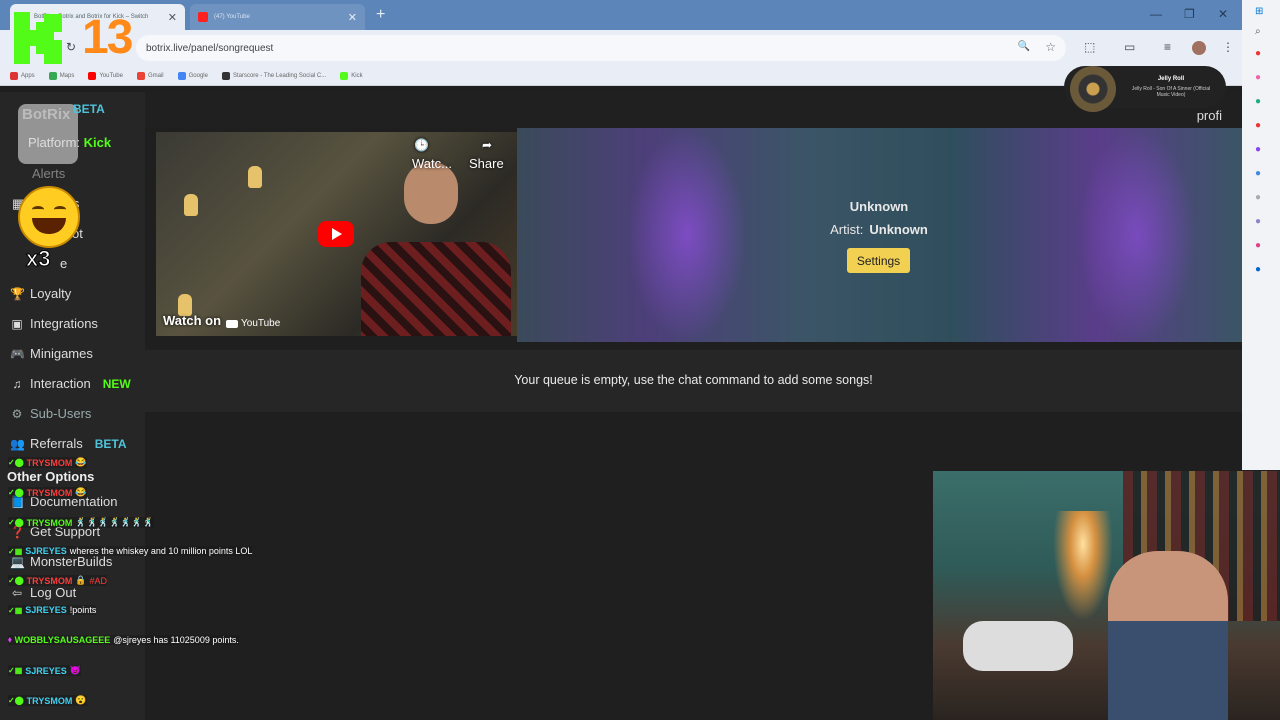  I want to click on watch-on-label: Watch on, so click(192, 320).